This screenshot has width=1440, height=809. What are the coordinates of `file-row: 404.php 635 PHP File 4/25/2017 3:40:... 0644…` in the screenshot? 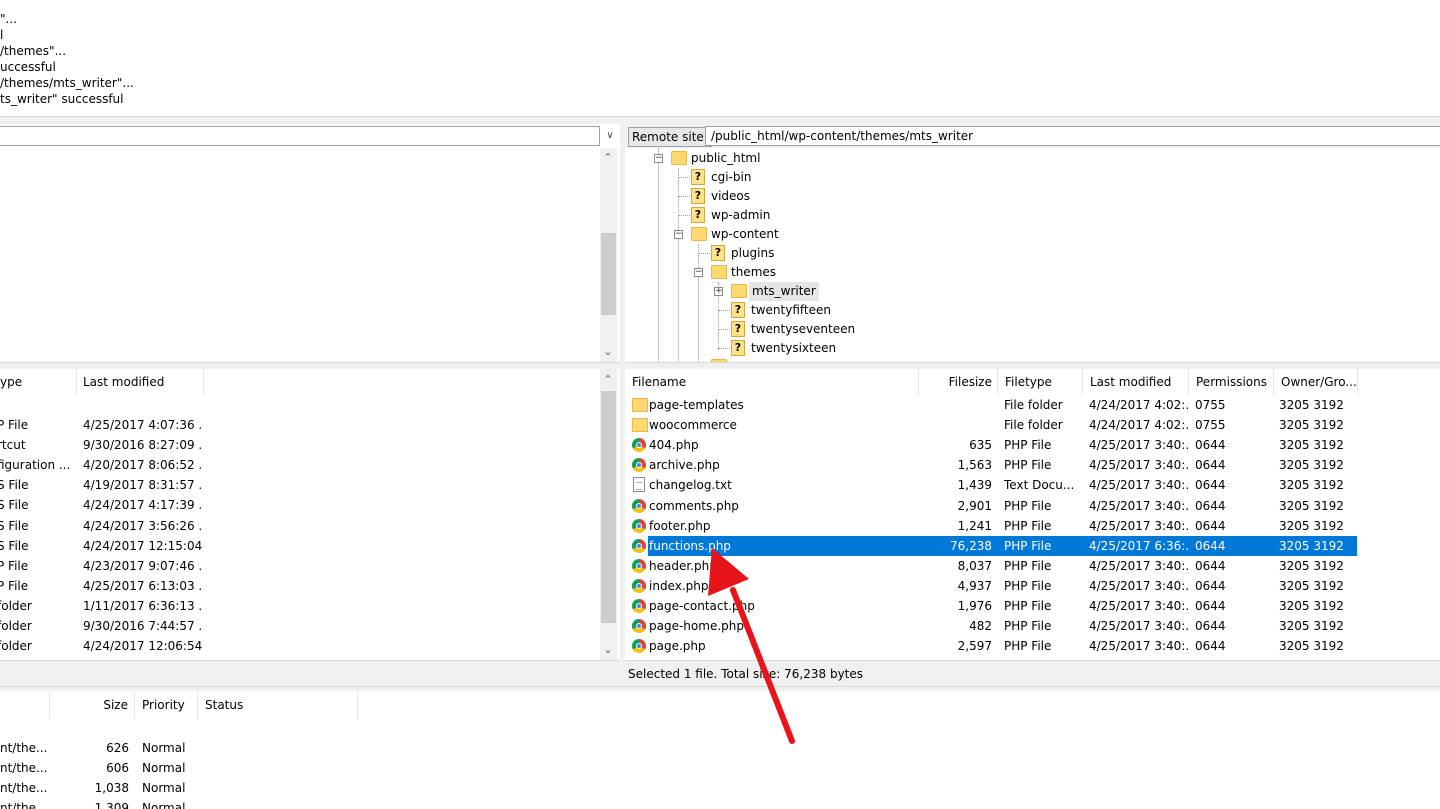 It's located at (991, 445).